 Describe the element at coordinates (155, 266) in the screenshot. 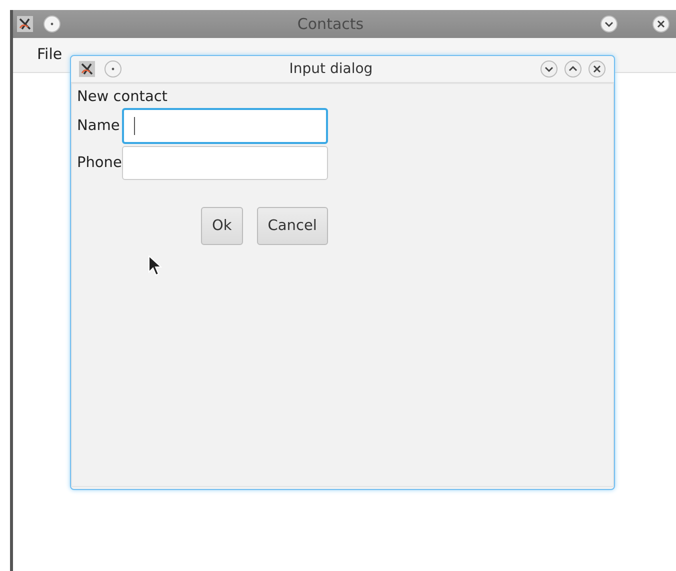

I see `cursor-icon` at that location.